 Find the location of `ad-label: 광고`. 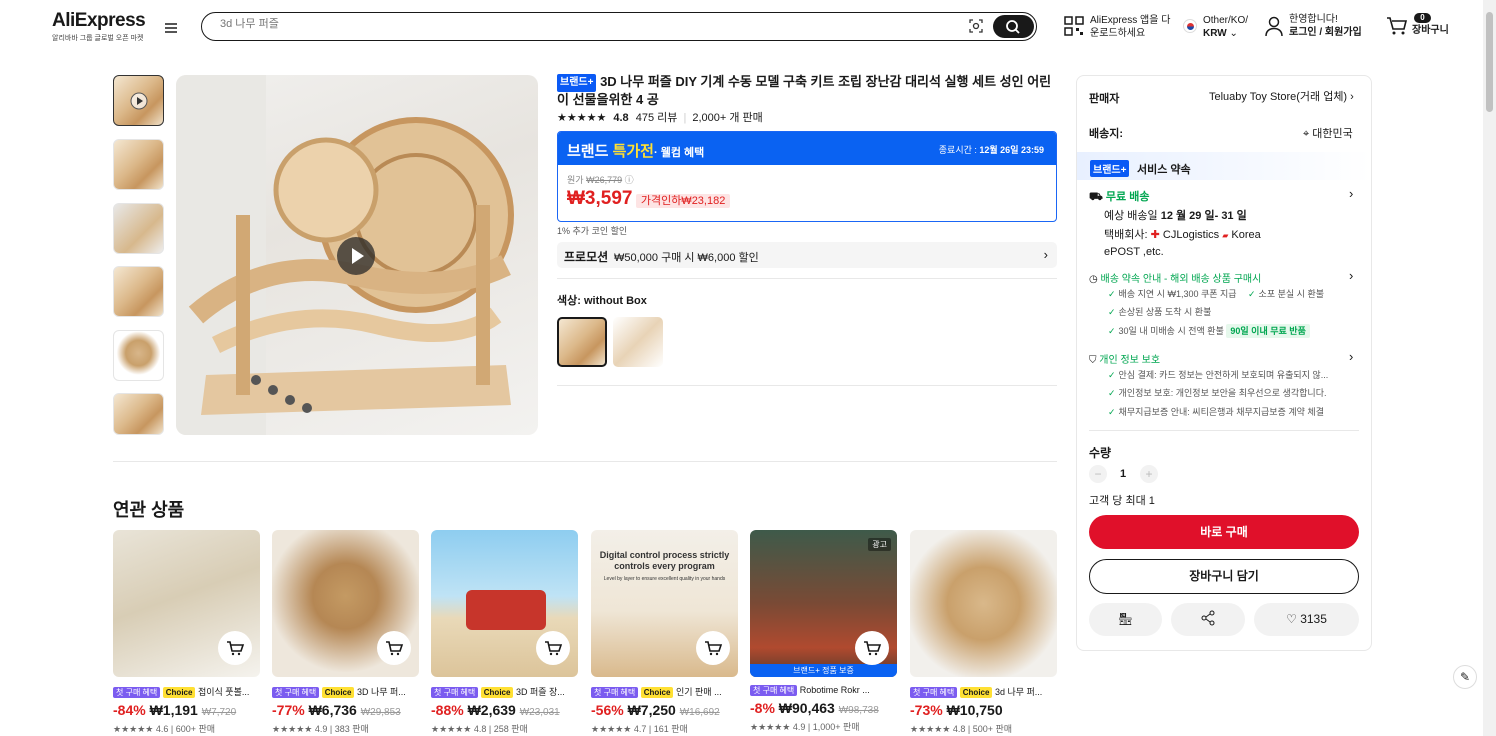

ad-label: 광고 is located at coordinates (879, 544).